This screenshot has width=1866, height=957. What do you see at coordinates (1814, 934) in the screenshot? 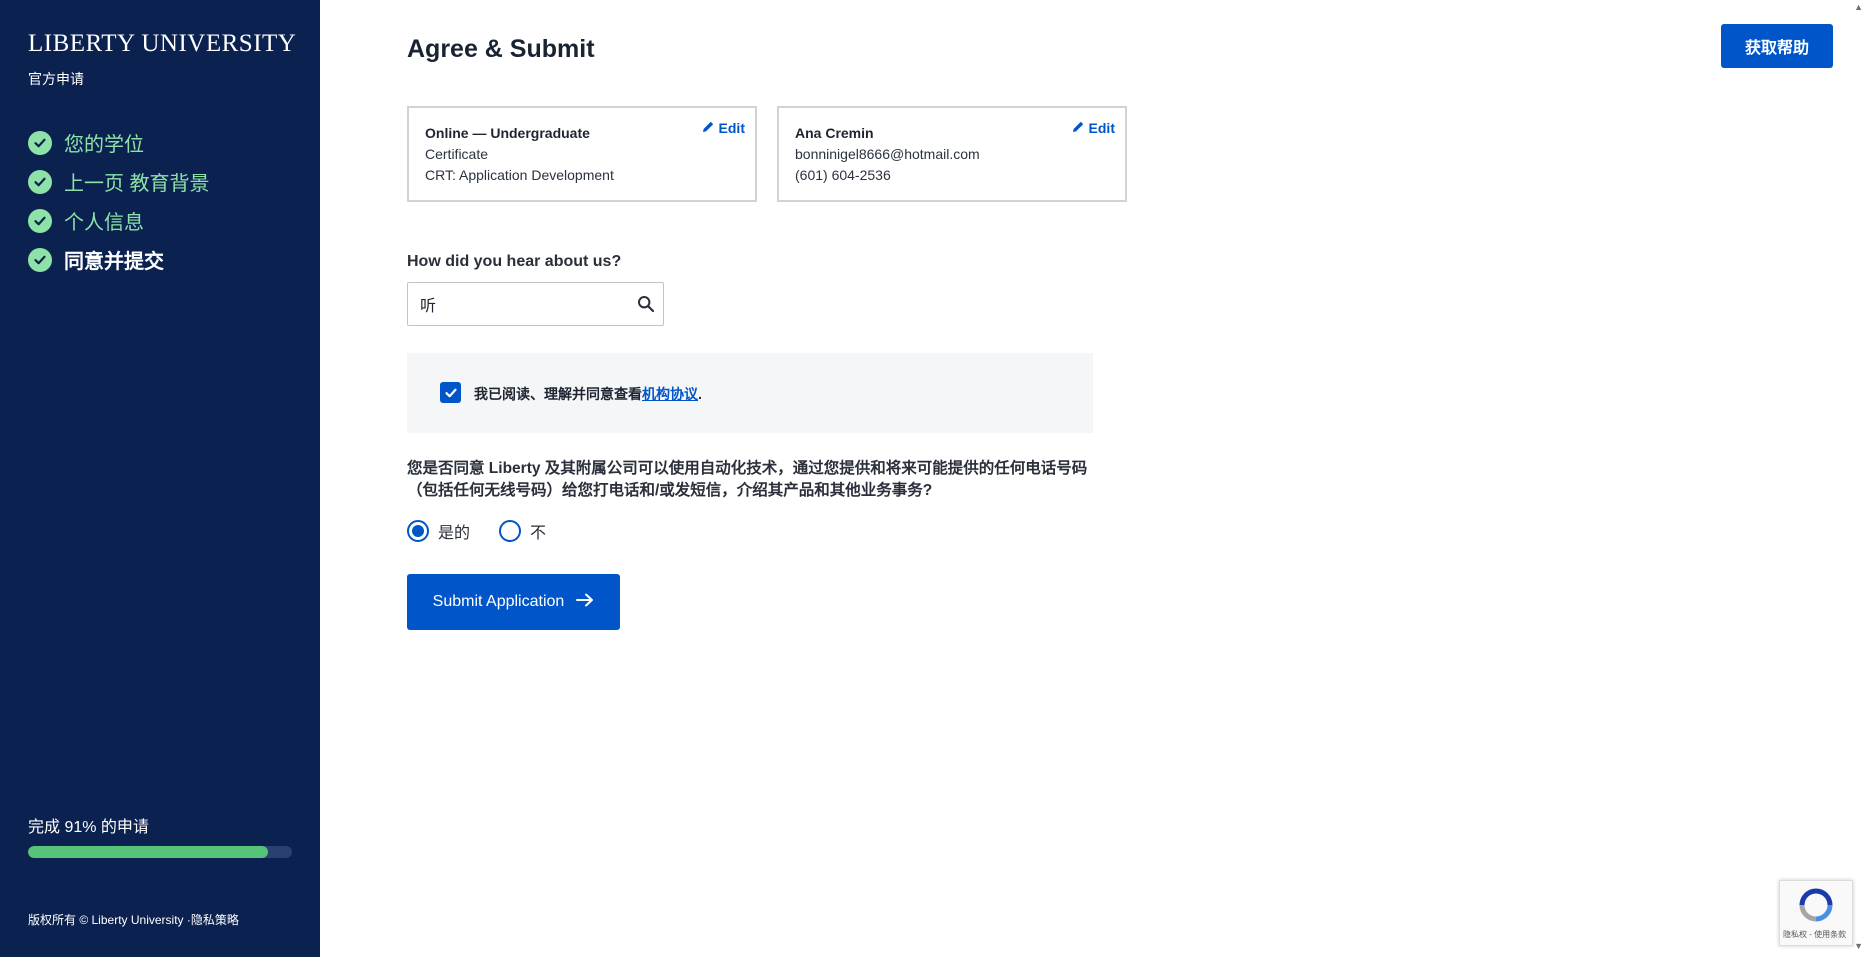
I see `recaptcha-terms: 隐私权 - 使用条款` at bounding box center [1814, 934].